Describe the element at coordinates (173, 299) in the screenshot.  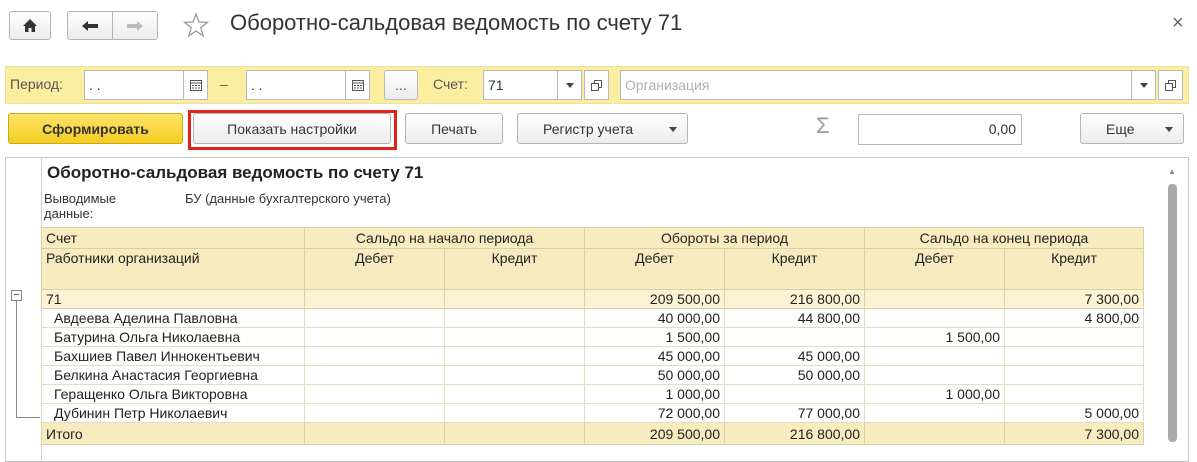
I see `group-account: 71` at that location.